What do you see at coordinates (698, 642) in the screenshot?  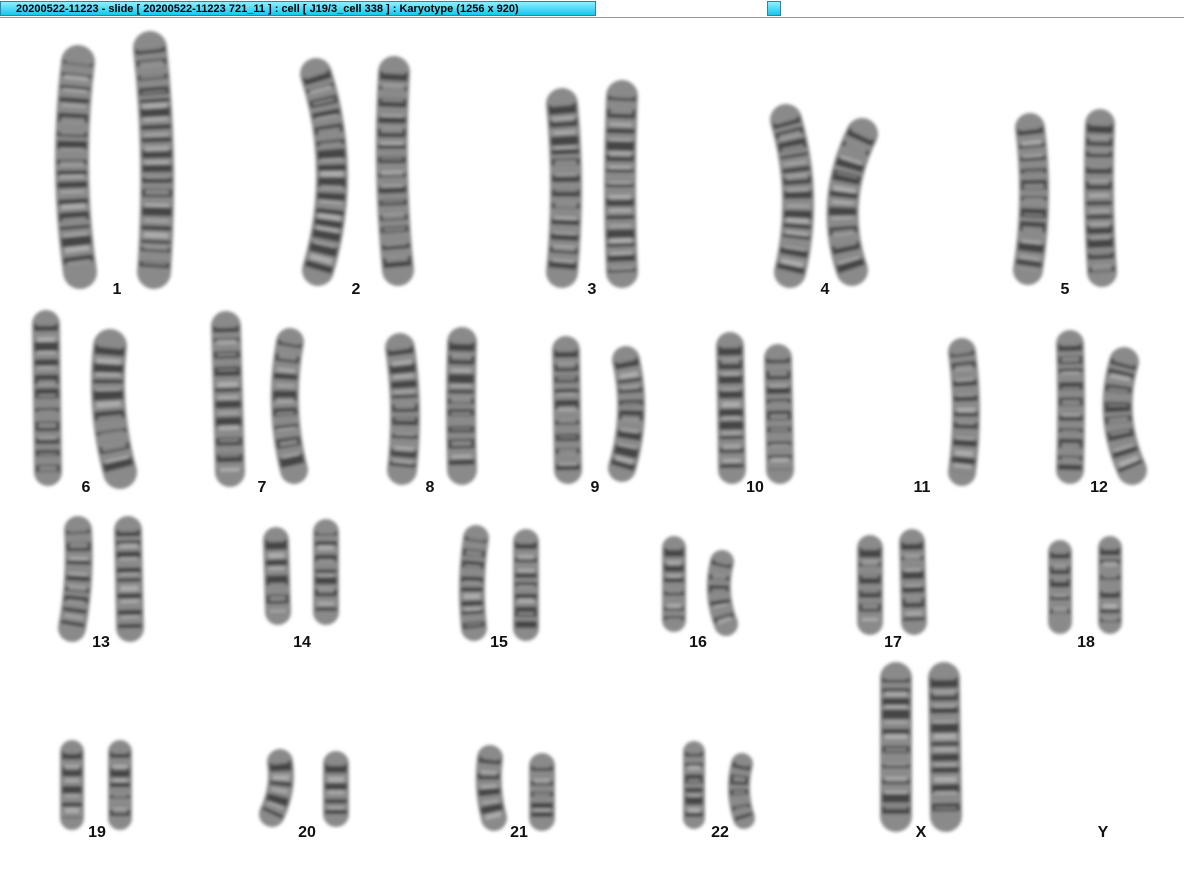 I see `chromosome-label-16: 16` at bounding box center [698, 642].